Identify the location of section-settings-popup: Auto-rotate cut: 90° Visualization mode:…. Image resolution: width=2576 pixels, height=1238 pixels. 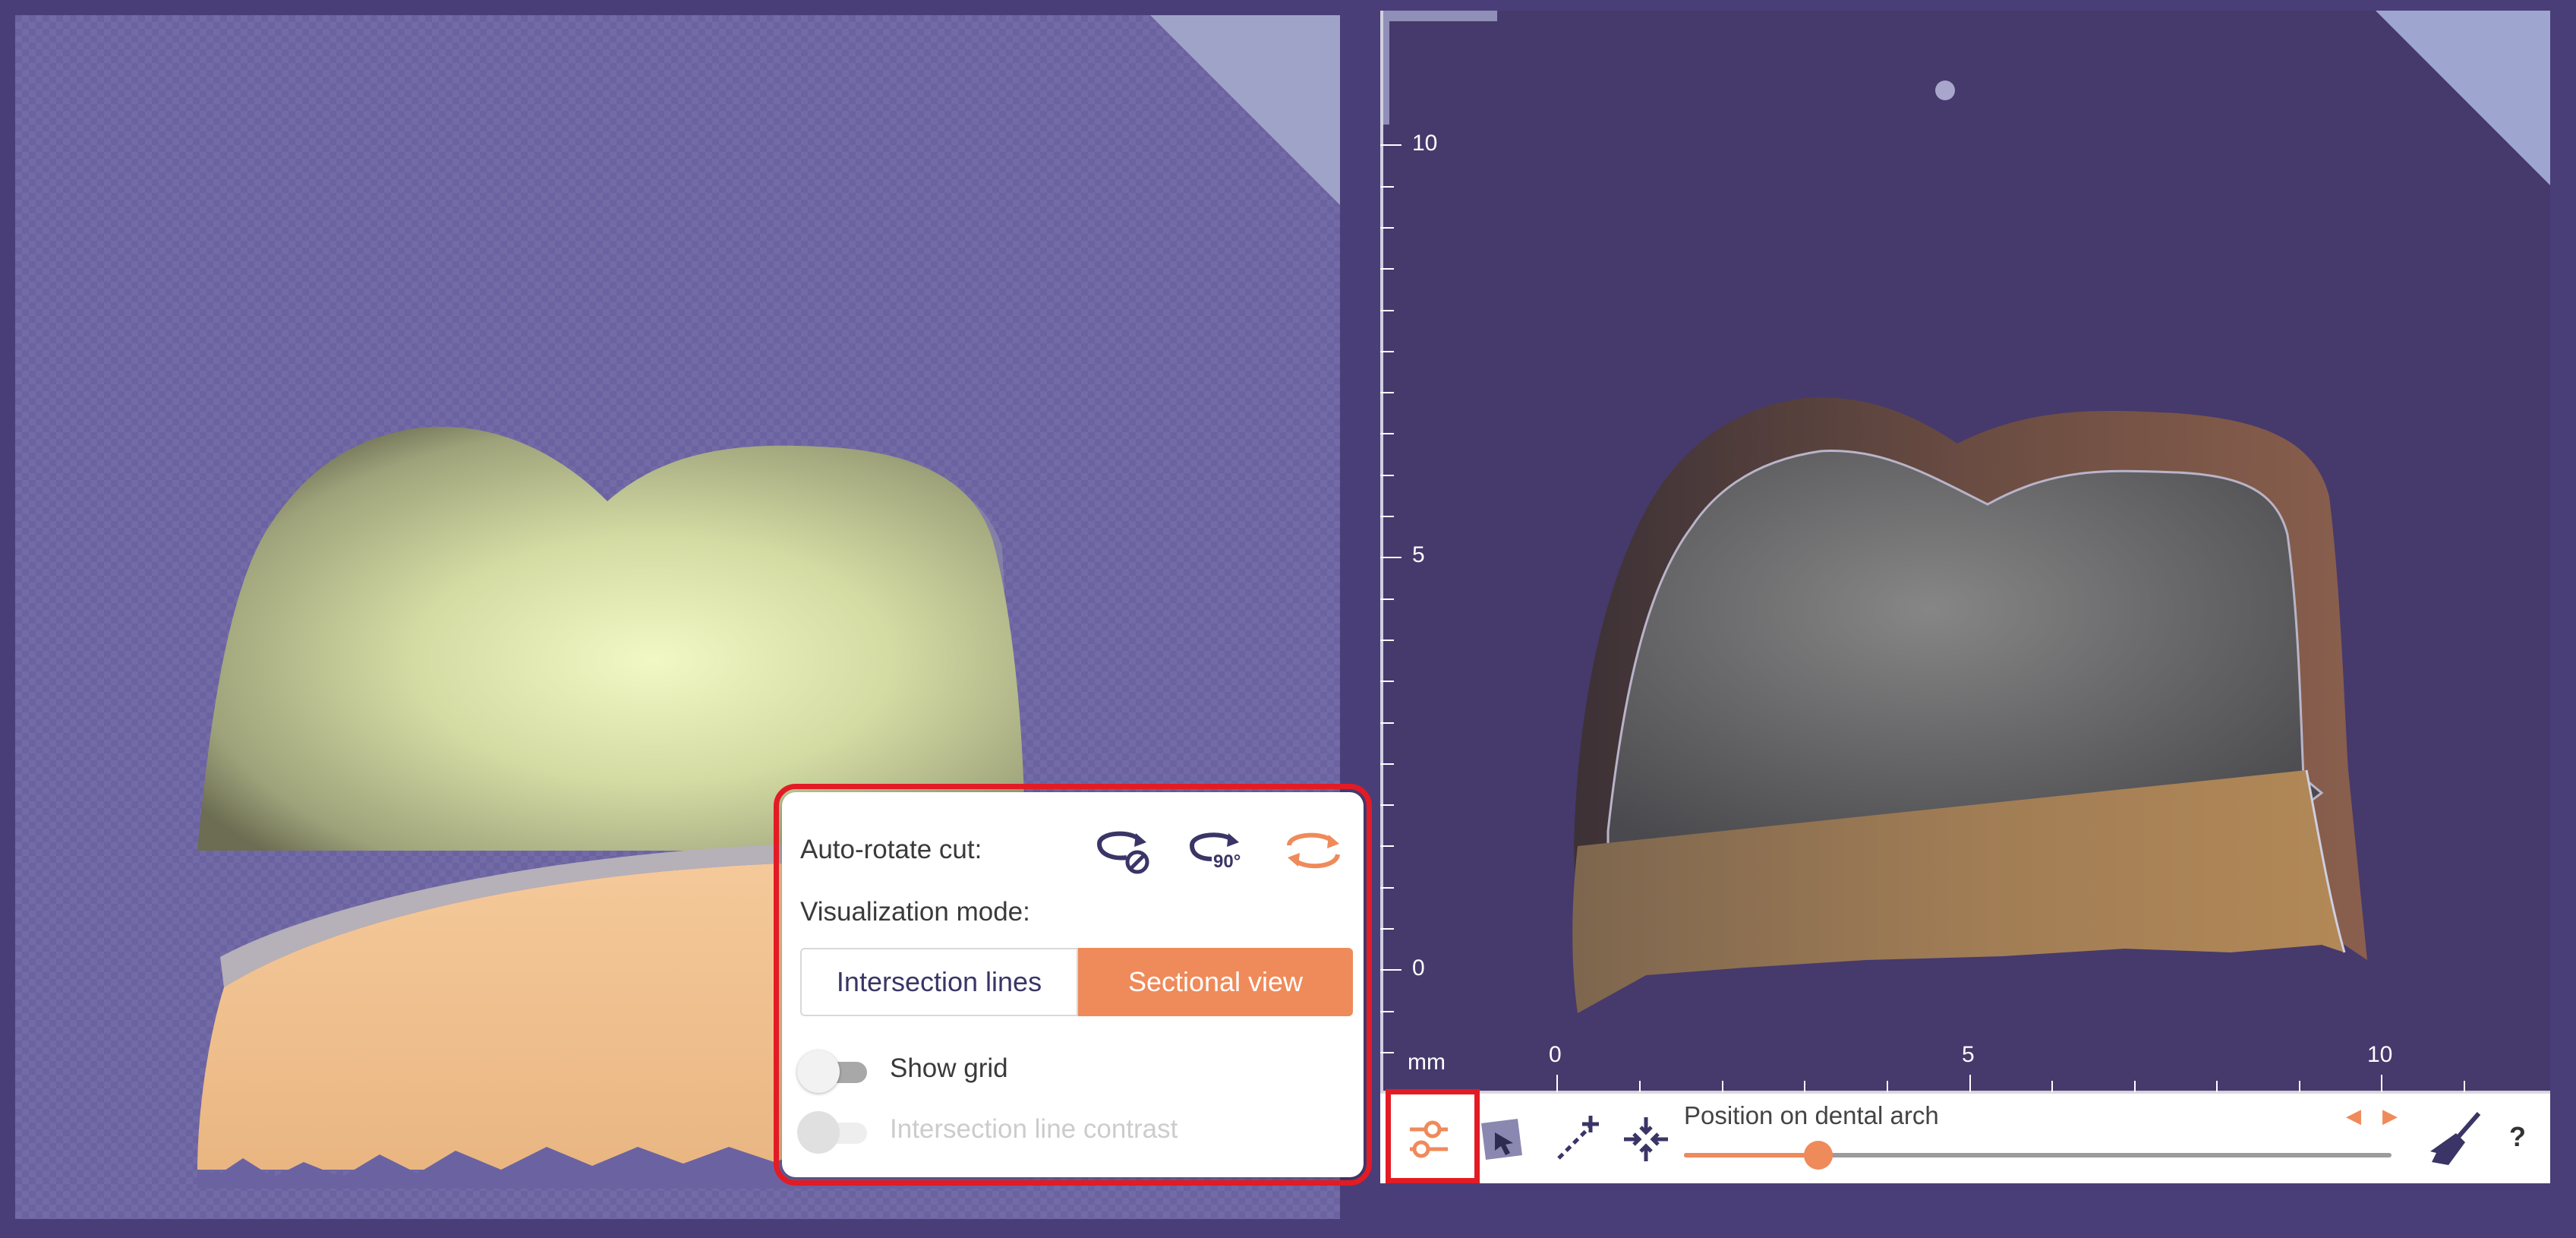
(1073, 985).